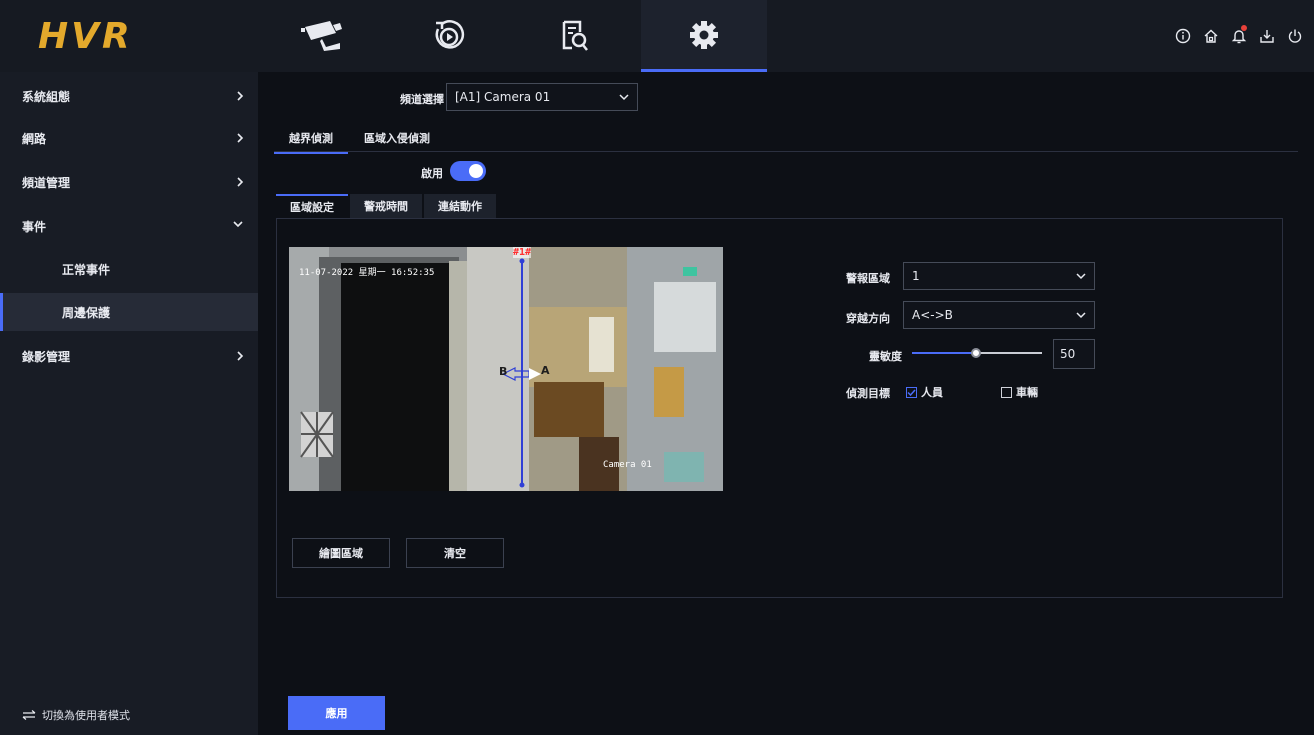 Image resolution: width=1314 pixels, height=735 pixels. I want to click on sidebar-item-system-config: 系統組態, so click(129, 96).